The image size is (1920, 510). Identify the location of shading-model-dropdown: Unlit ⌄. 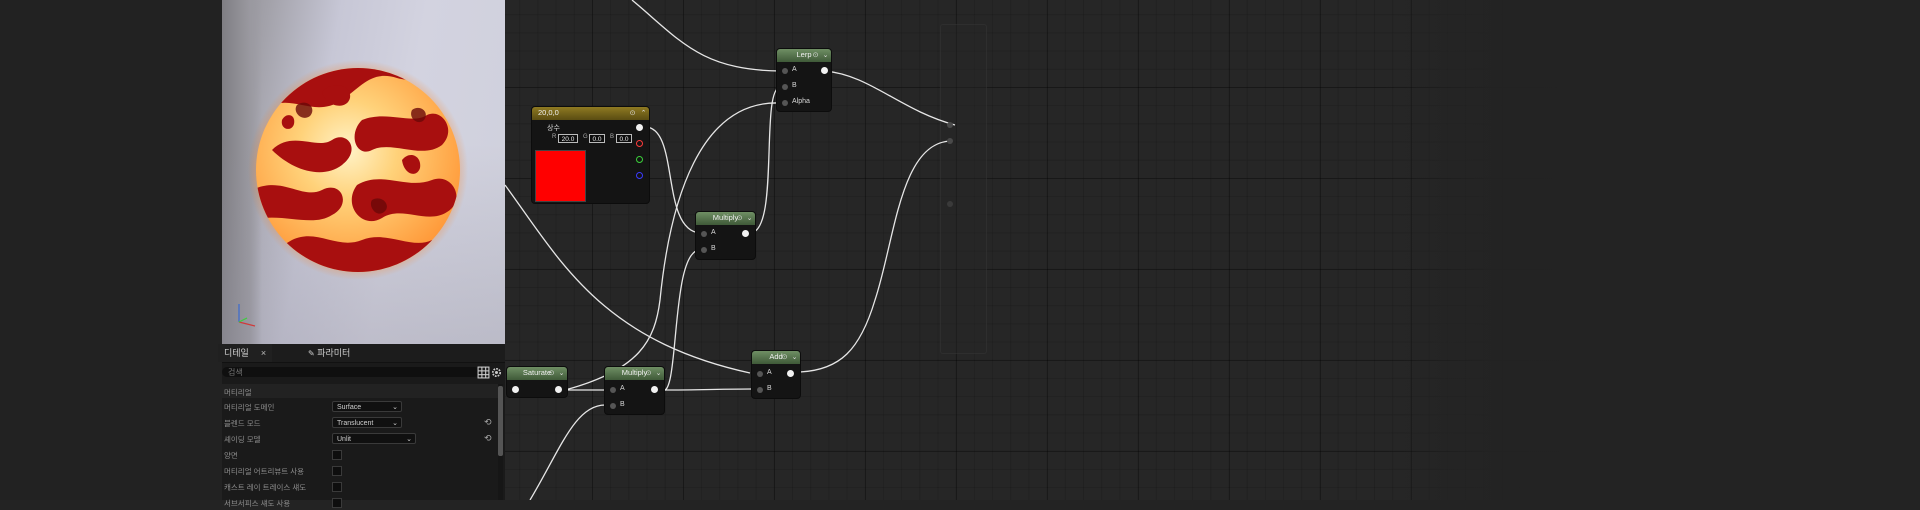
(374, 438).